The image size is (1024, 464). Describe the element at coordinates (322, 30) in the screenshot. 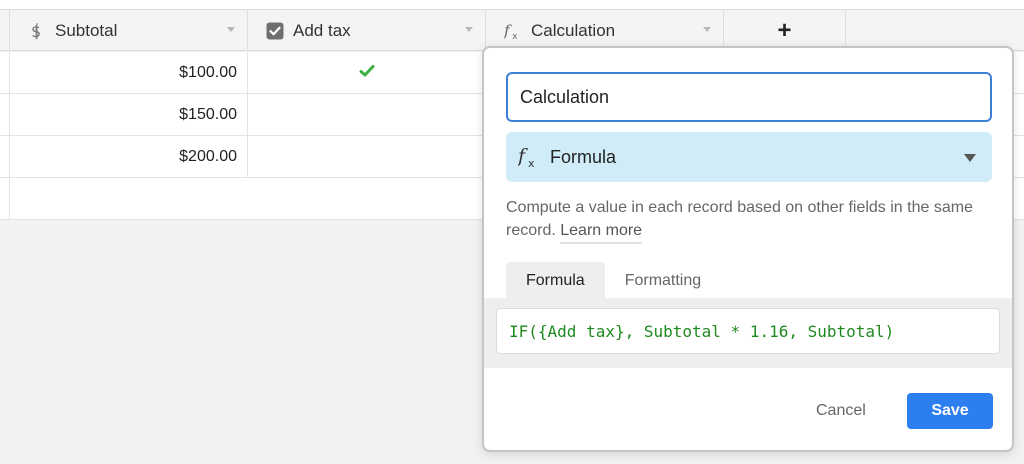

I see `column-header-label: Add tax` at that location.